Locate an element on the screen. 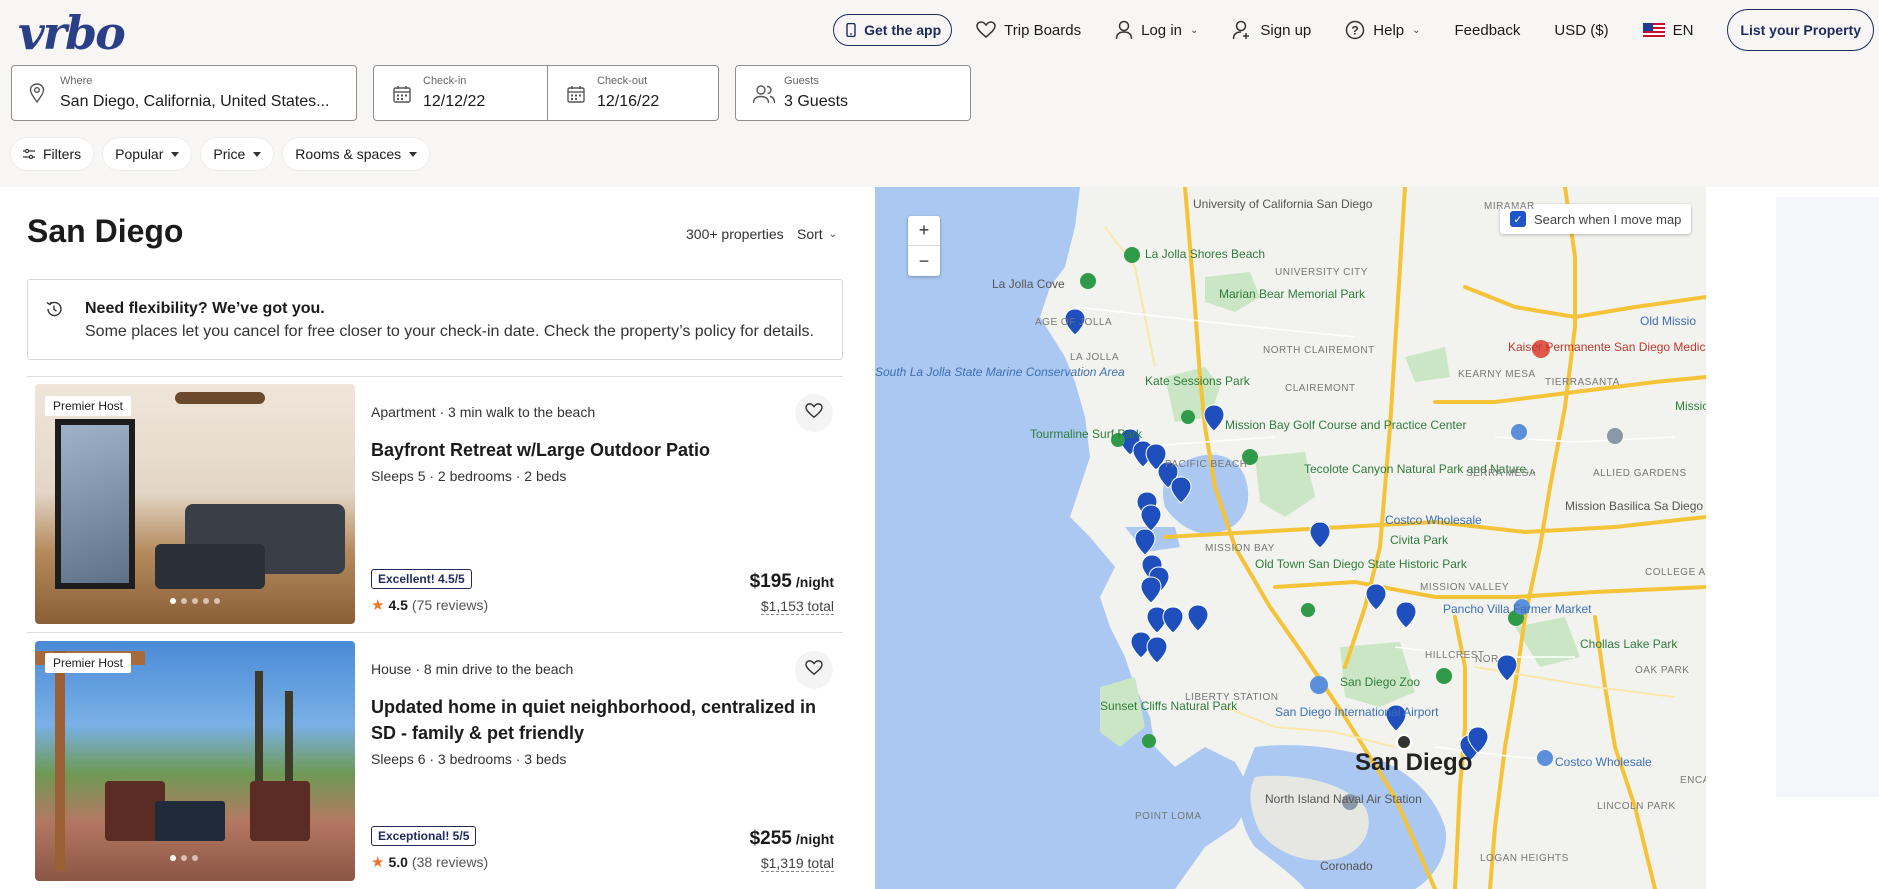 Image resolution: width=1879 pixels, height=889 pixels. premier-host-badge: Premier Host is located at coordinates (88, 406).